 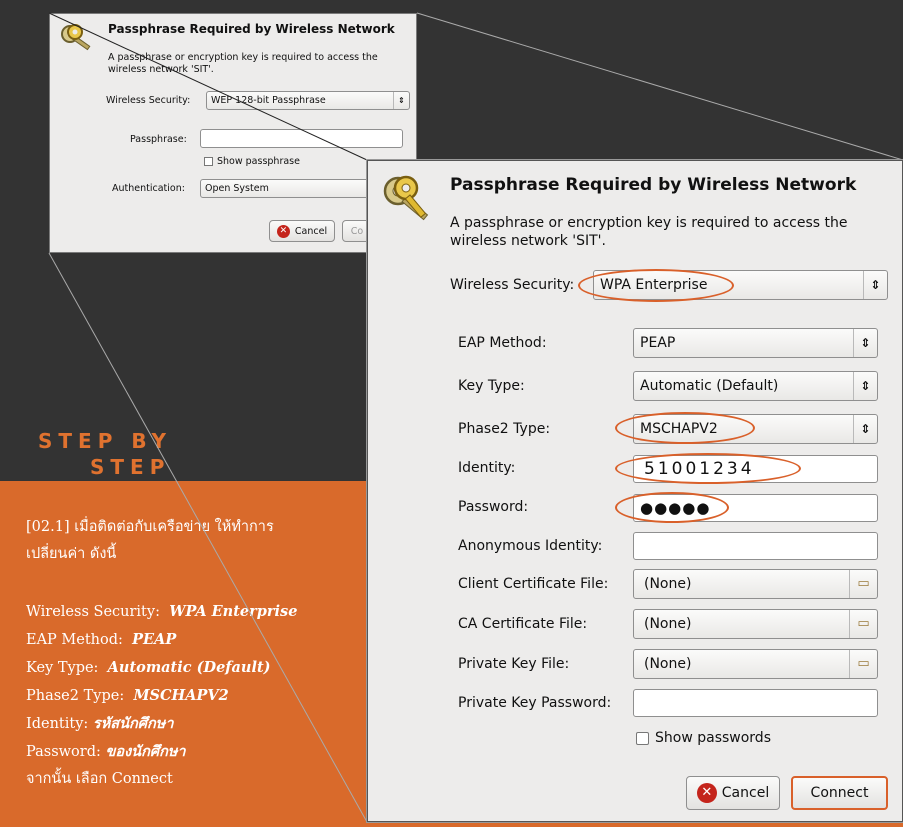 I want to click on instr-value: MSCHAPV2, so click(x=181, y=695).